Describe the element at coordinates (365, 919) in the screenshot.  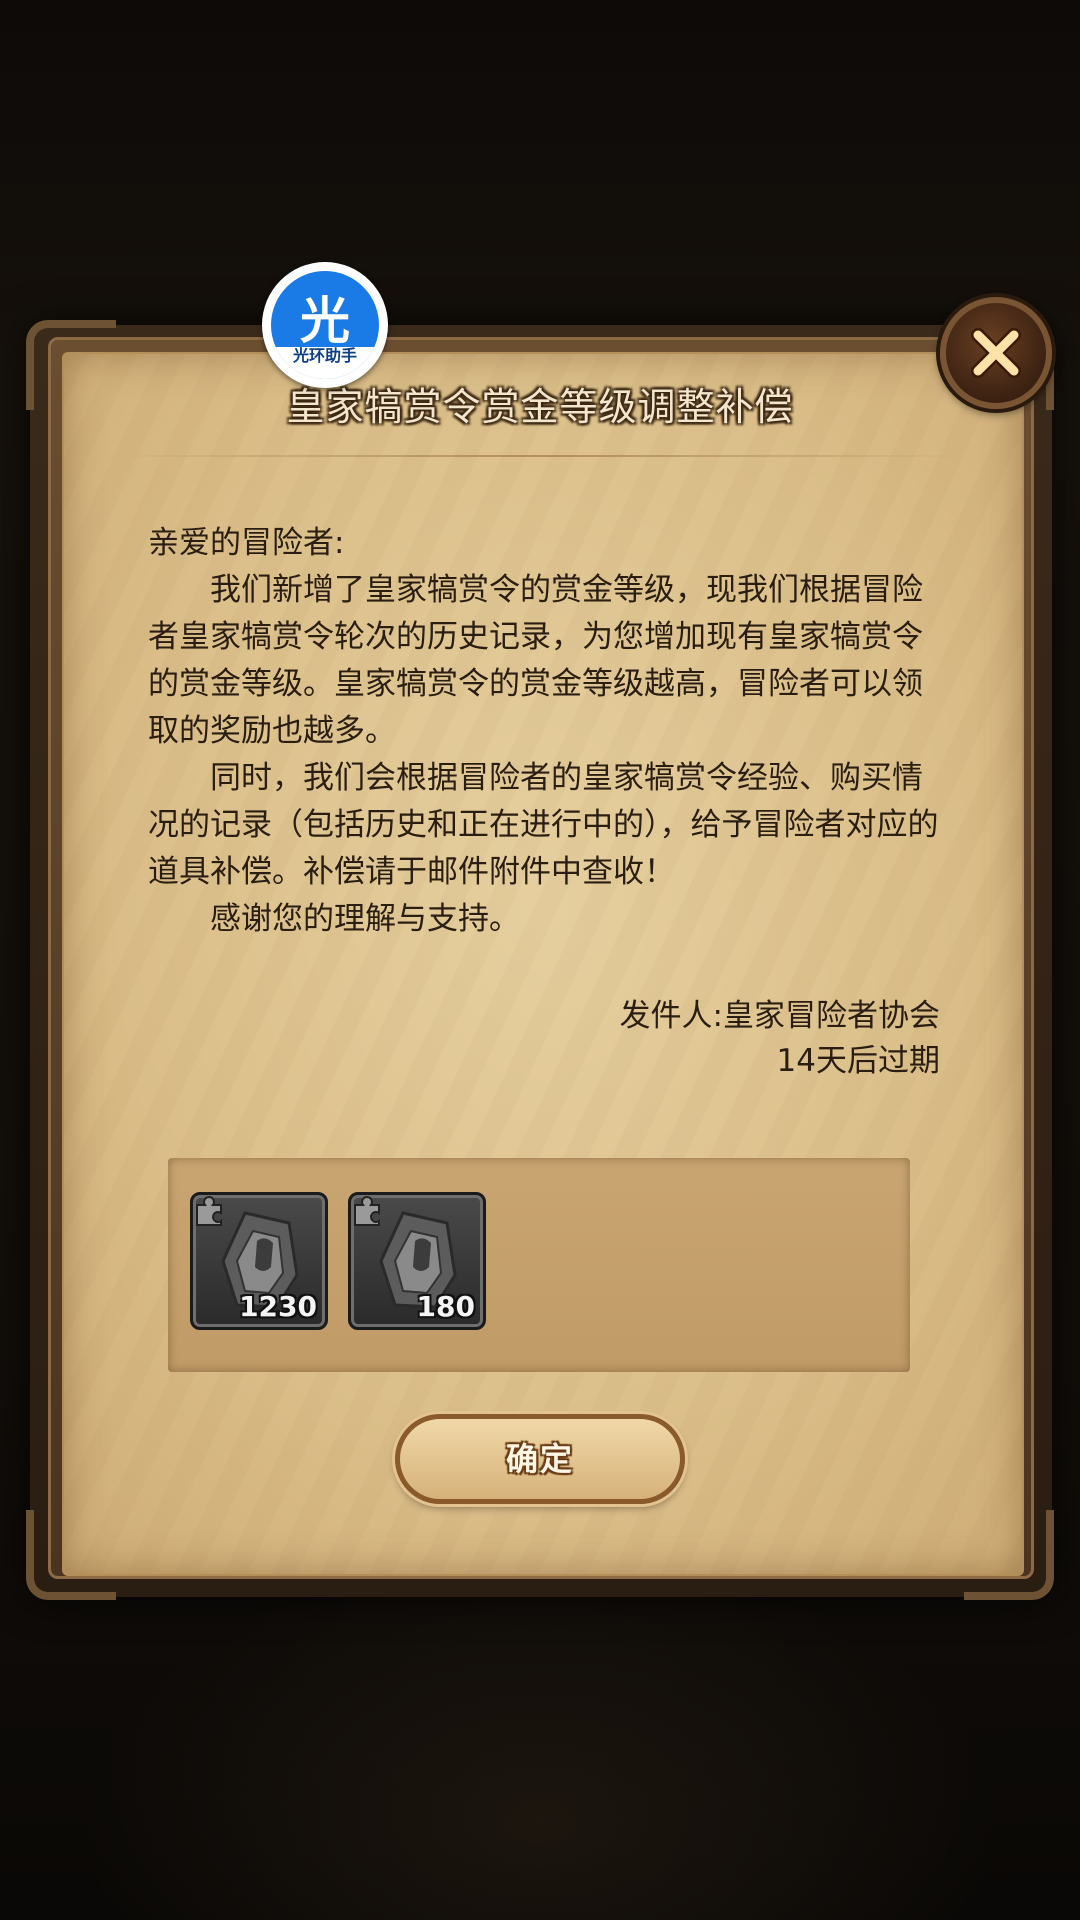
I see `mail-paragraph: 感谢您的理解与支持。` at that location.